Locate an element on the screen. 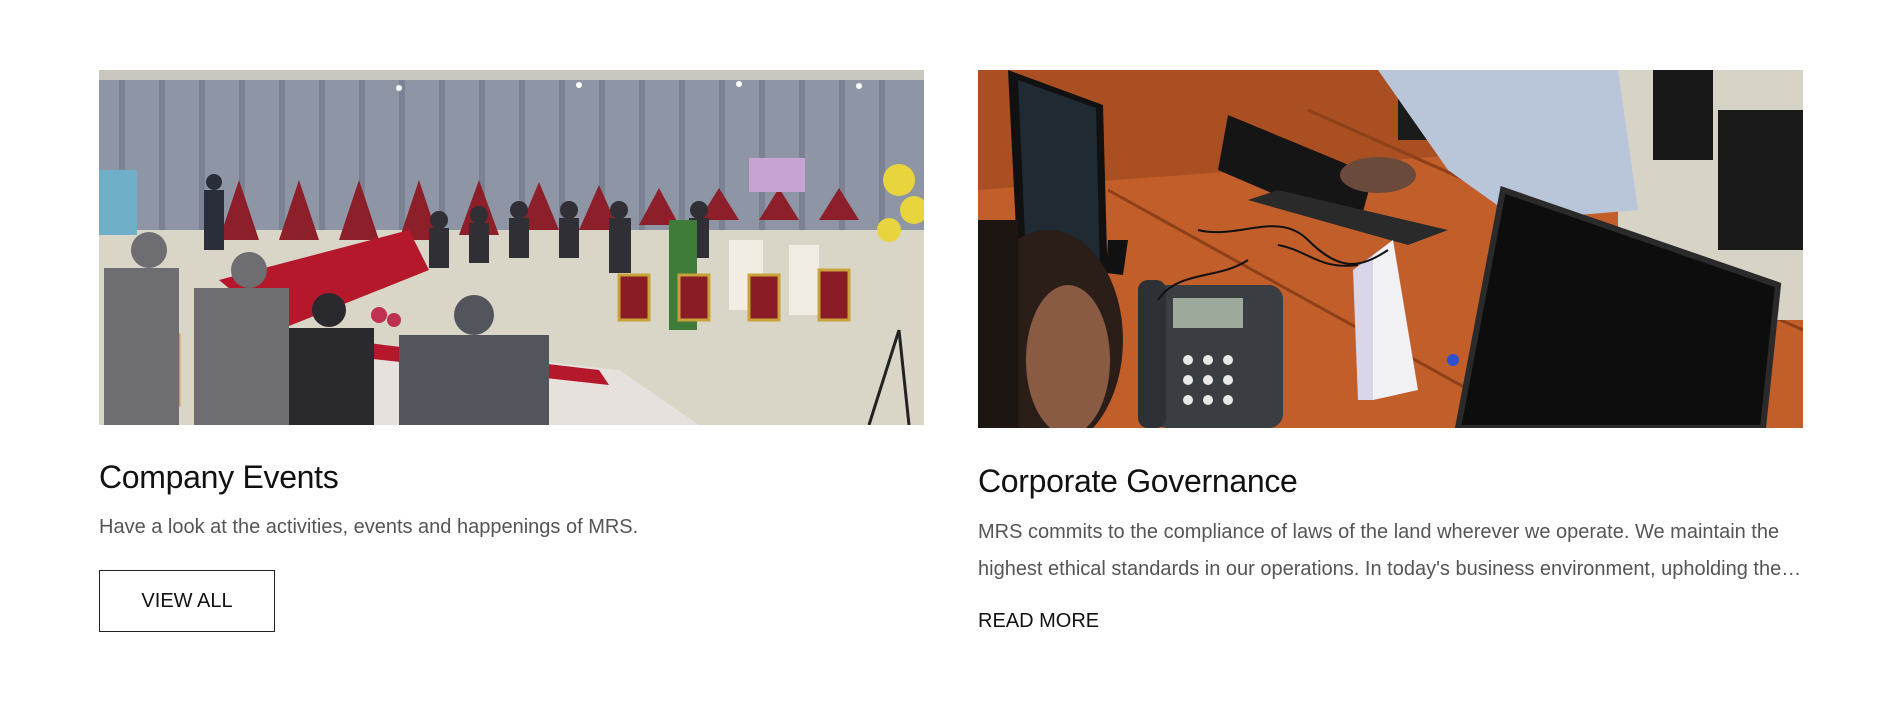 The height and width of the screenshot is (704, 1892). corporate-governance-title: Corporate Governance is located at coordinates (1138, 481).